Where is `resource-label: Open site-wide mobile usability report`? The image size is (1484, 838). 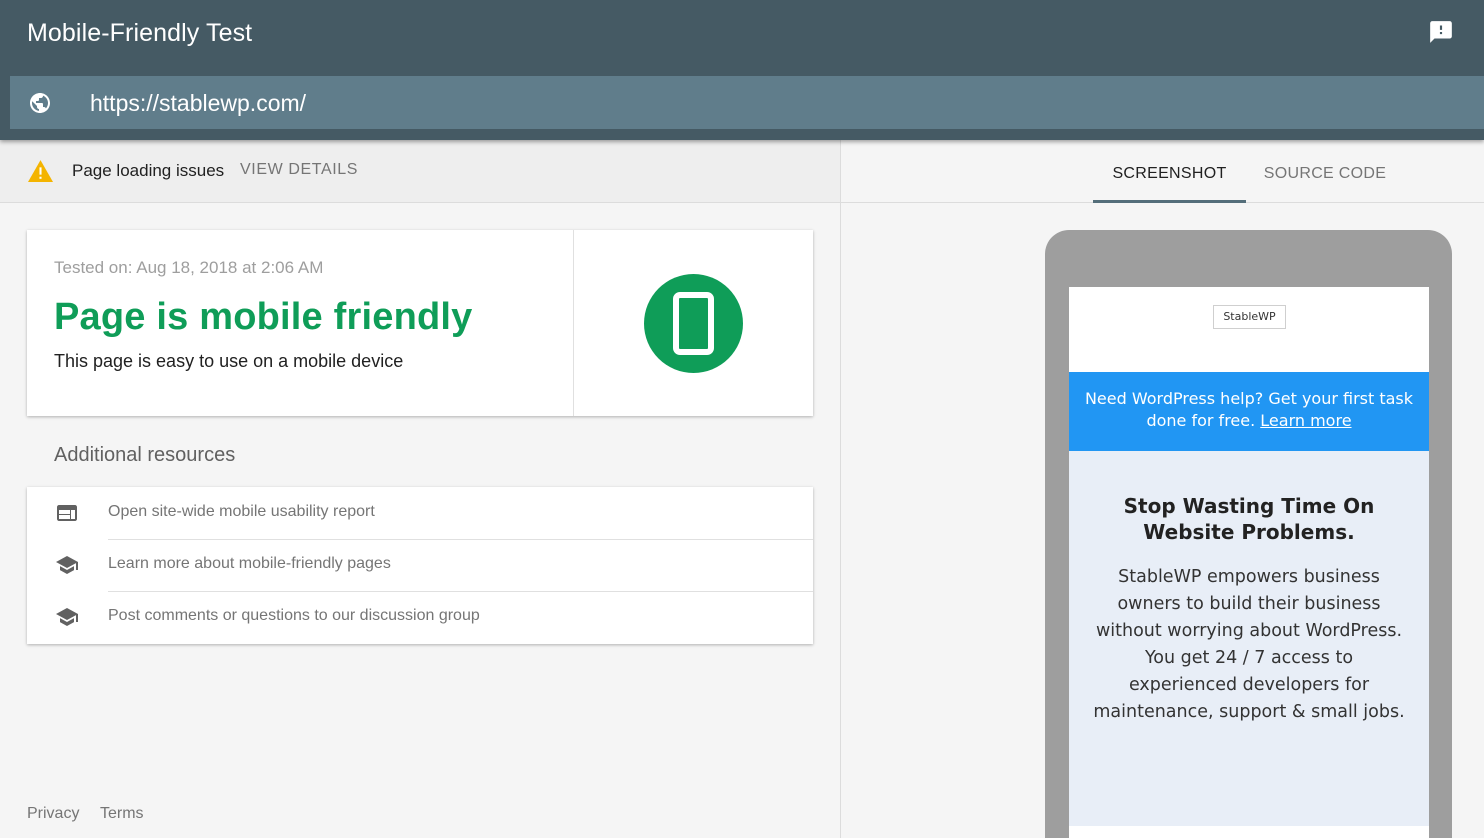 resource-label: Open site-wide mobile usability report is located at coordinates (241, 511).